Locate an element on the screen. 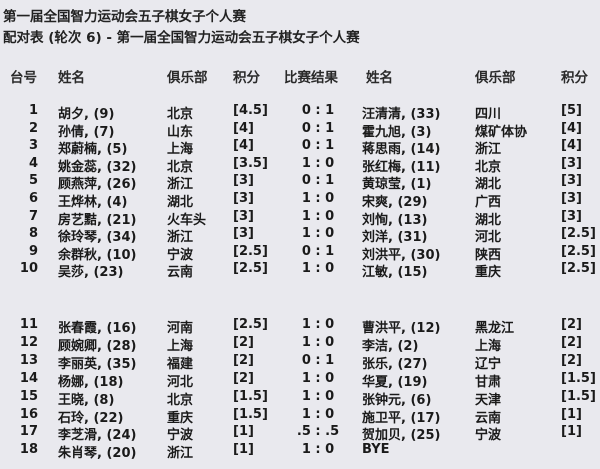 This screenshot has width=600, height=469. player-1-name: 李丽英, (35) is located at coordinates (97, 364).